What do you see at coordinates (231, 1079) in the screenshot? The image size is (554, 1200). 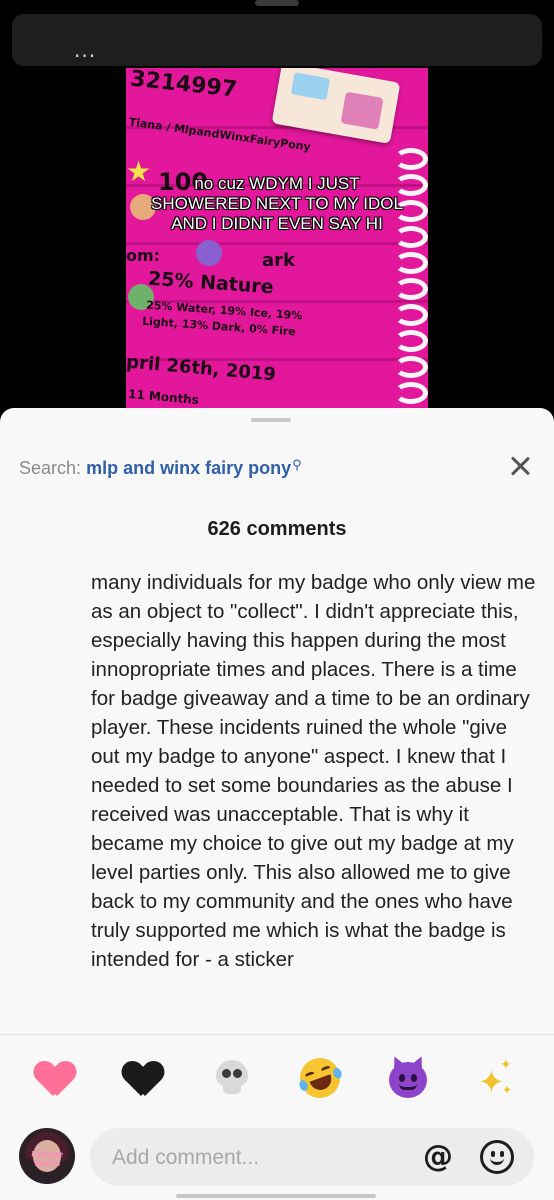 I see `skull-icon` at bounding box center [231, 1079].